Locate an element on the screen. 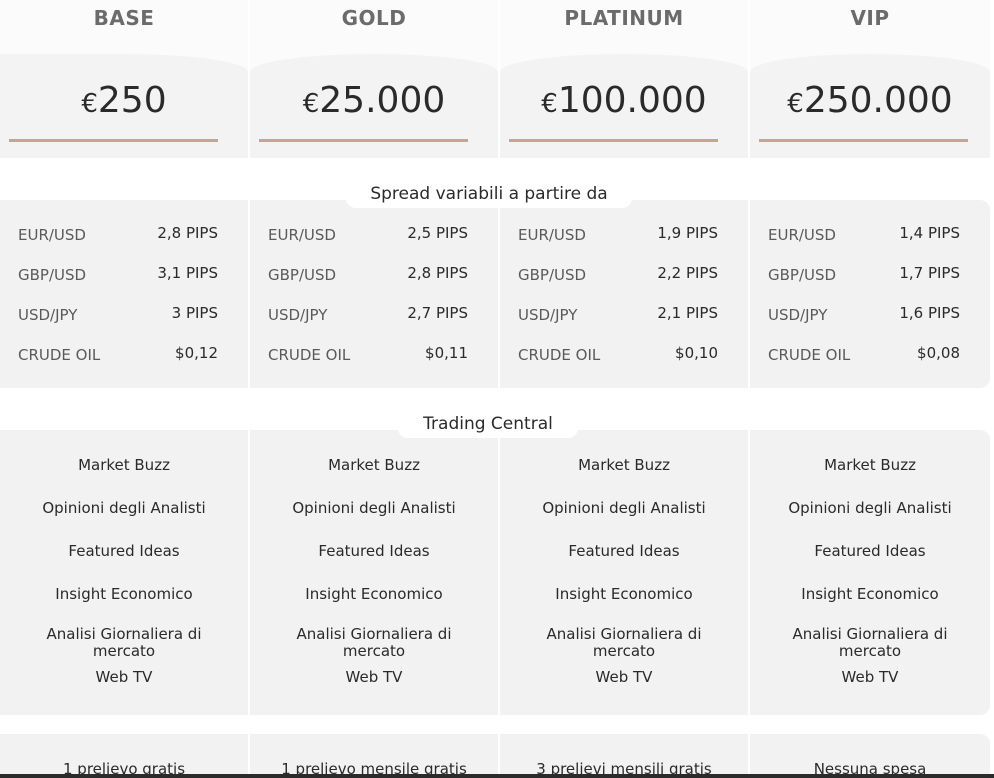 The image size is (994, 778). price-amount: 100.000 is located at coordinates (632, 100).